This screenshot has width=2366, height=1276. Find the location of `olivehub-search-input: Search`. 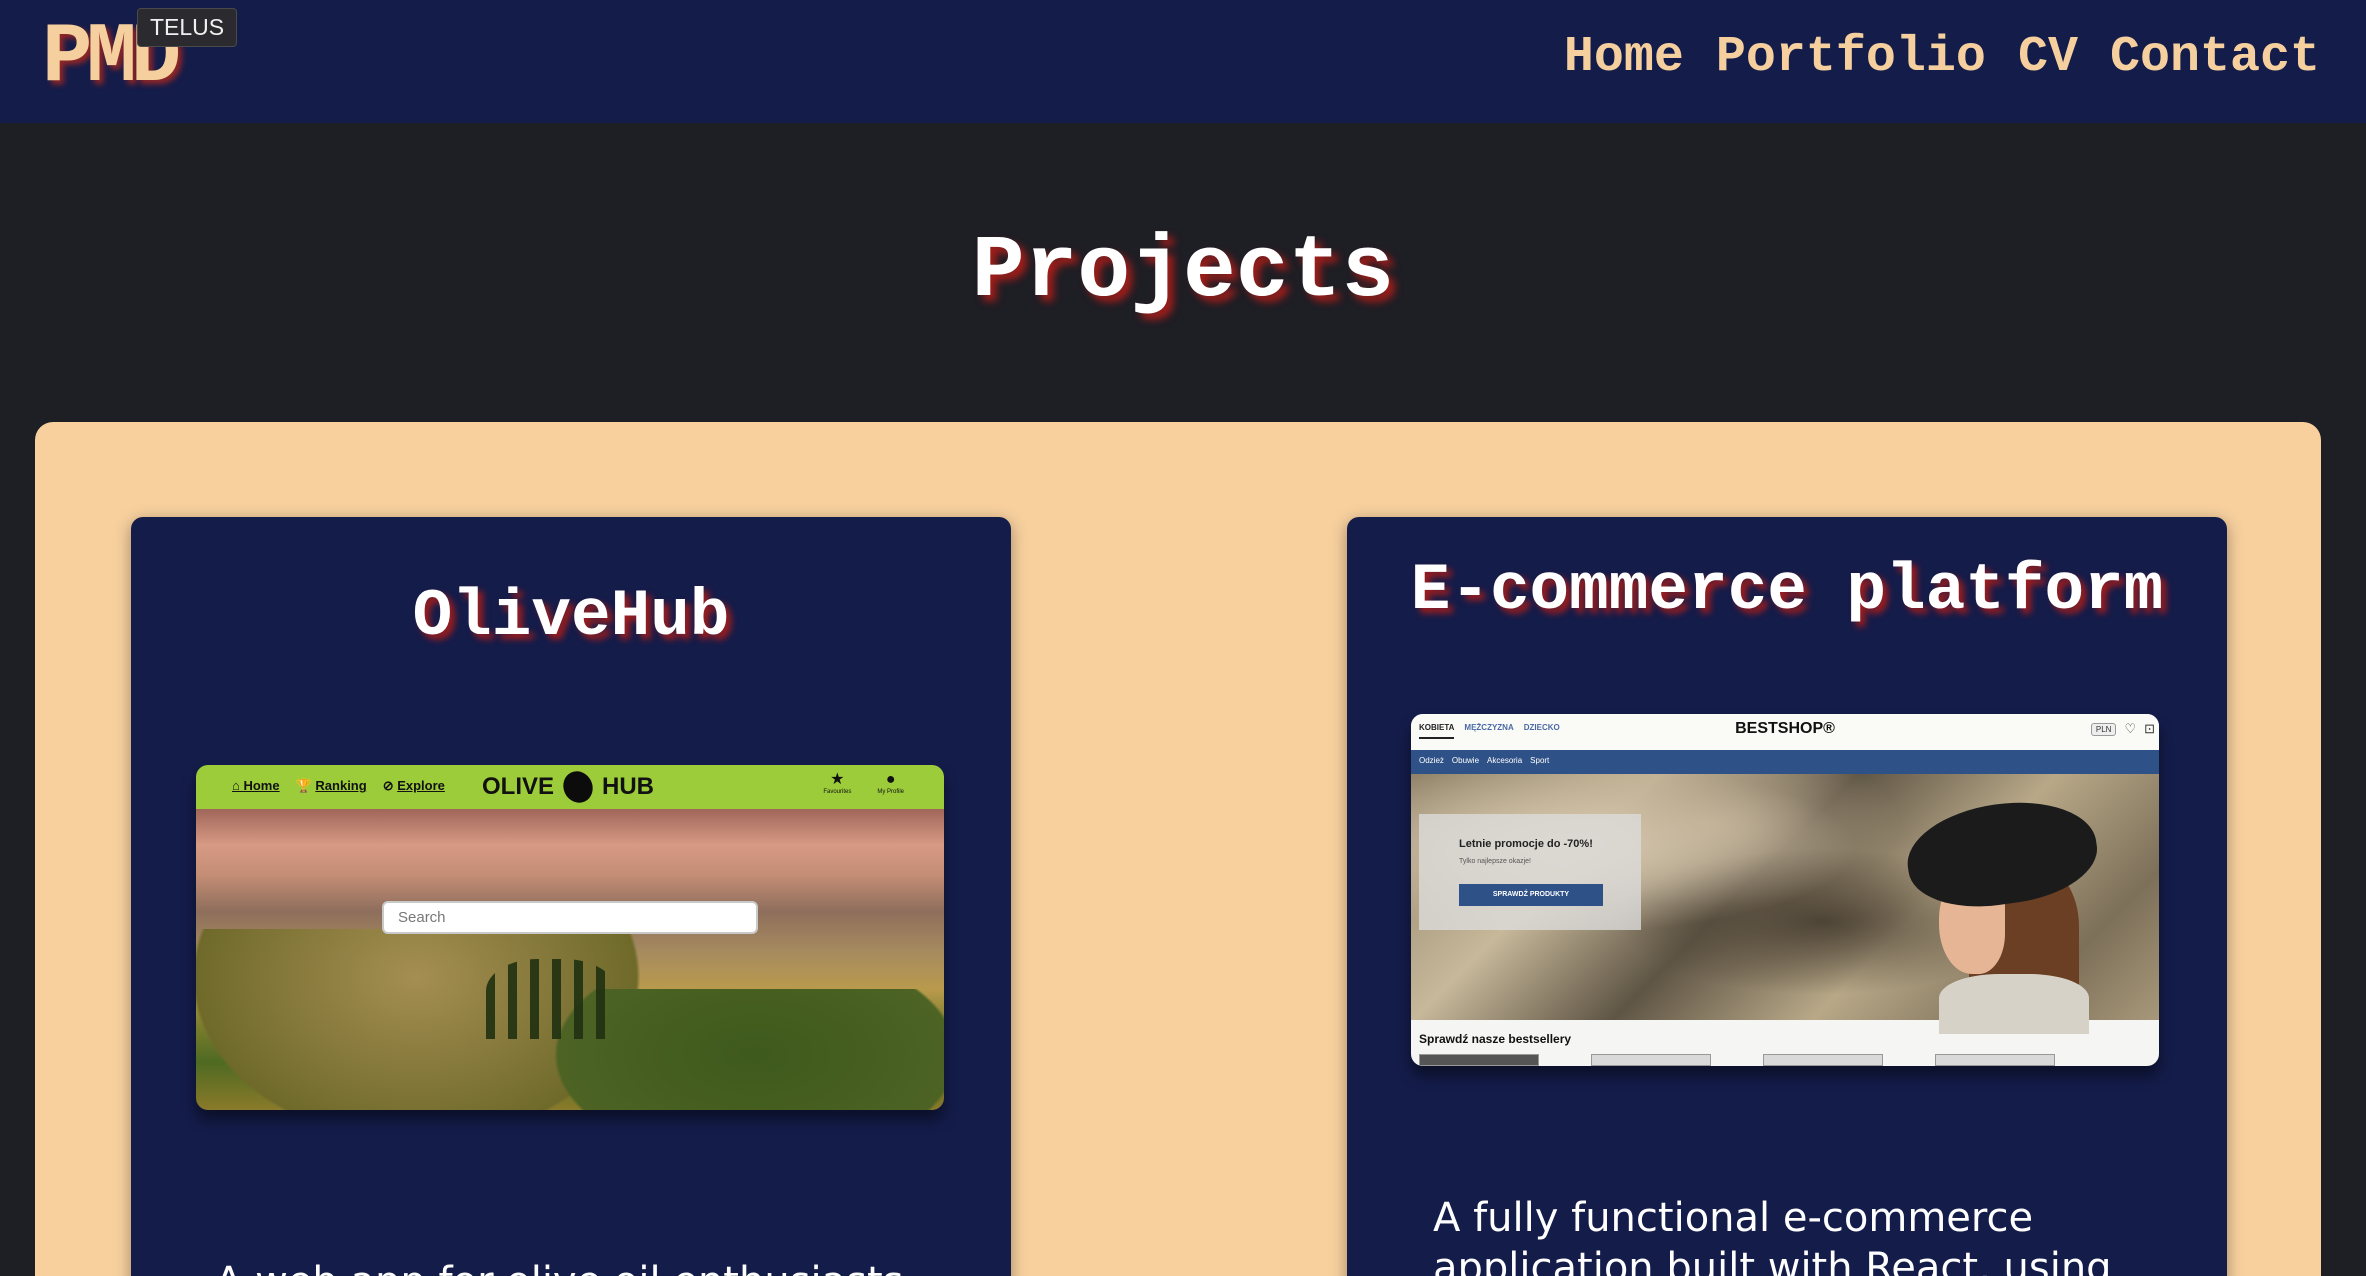

olivehub-search-input: Search is located at coordinates (570, 917).